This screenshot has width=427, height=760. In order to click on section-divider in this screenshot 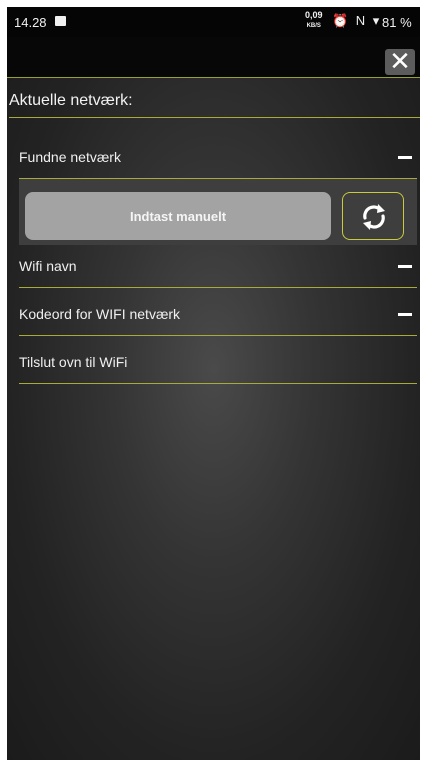, I will do `click(214, 117)`.